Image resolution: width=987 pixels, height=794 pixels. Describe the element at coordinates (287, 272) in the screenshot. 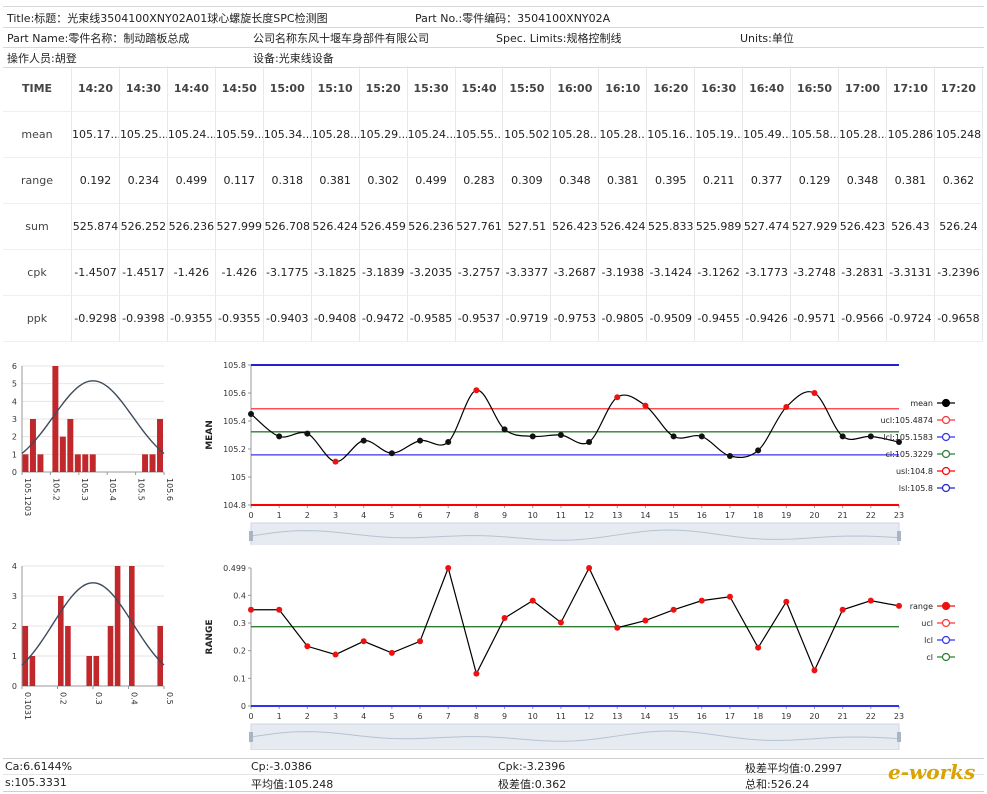

I see `table-cell: -3.1775` at that location.